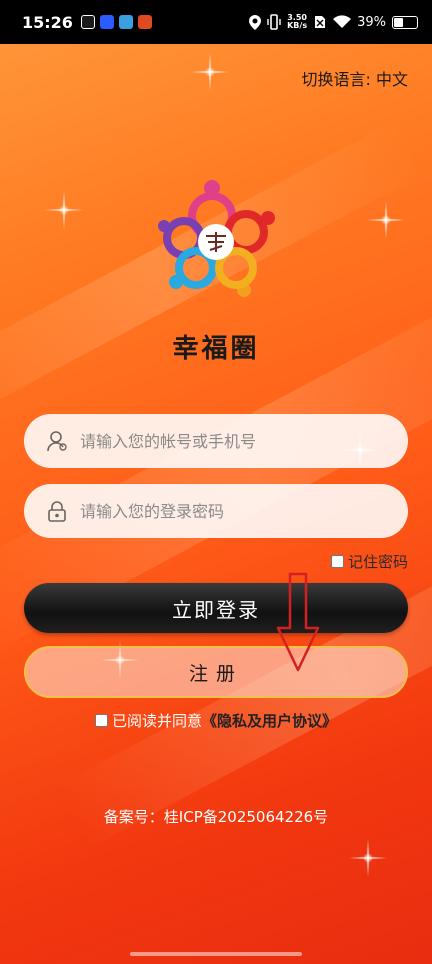 This screenshot has height=964, width=432. I want to click on password-field, so click(216, 511).